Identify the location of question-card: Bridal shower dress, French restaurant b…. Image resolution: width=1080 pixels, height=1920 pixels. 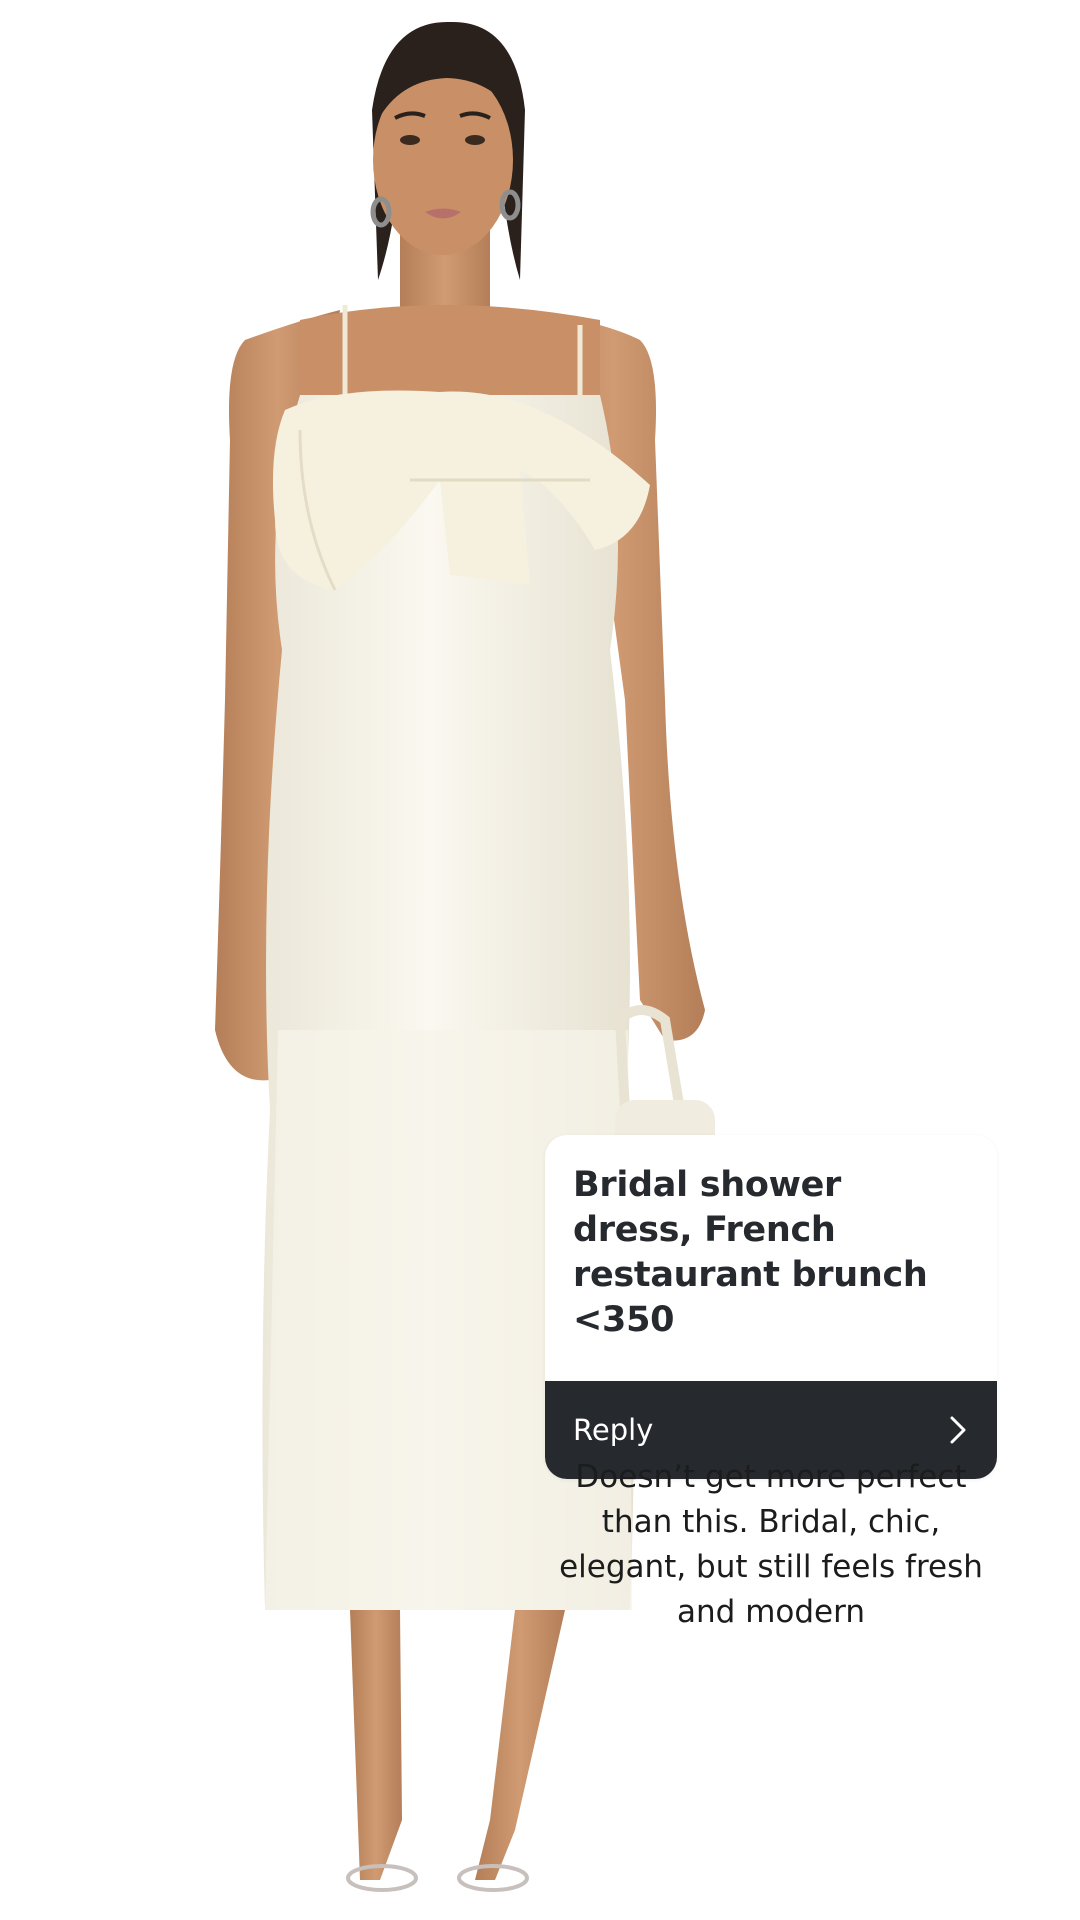
(771, 1307).